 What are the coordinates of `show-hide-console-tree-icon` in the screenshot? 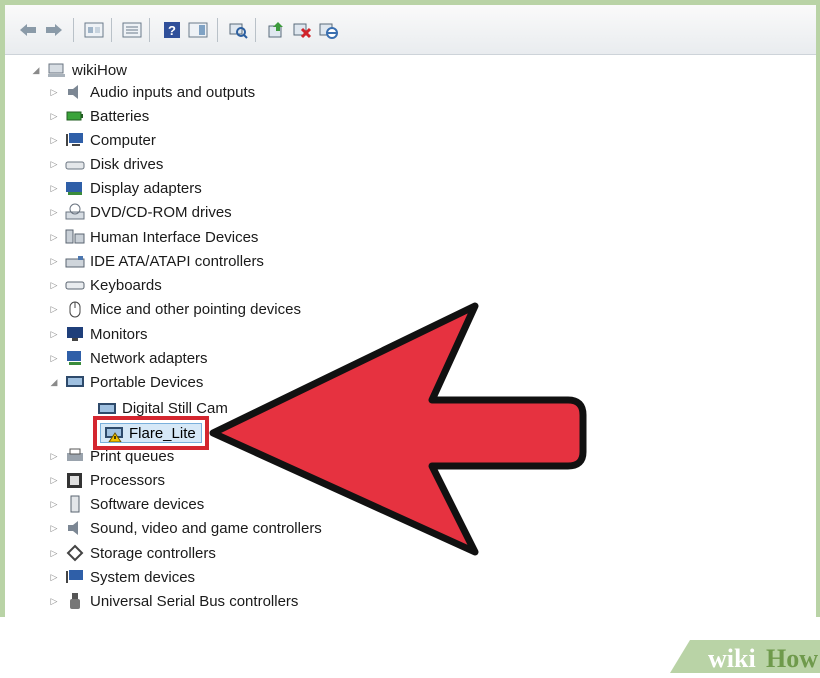 It's located at (132, 30).